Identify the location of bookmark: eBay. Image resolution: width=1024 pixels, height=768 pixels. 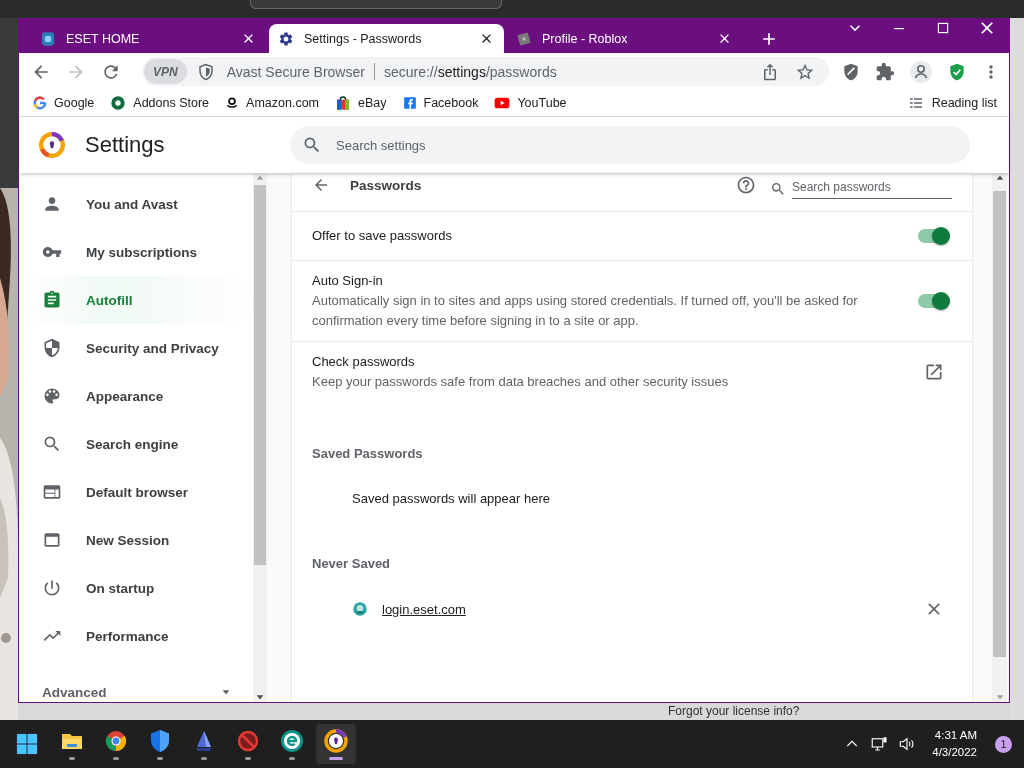
(361, 103).